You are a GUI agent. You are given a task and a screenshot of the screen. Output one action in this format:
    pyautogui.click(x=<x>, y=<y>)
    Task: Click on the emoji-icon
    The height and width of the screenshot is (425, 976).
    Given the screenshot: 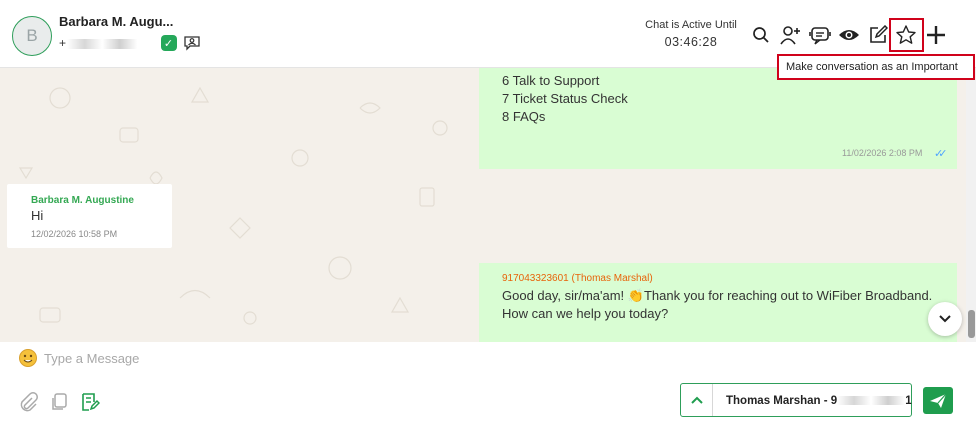 What is the action you would take?
    pyautogui.click(x=28, y=358)
    